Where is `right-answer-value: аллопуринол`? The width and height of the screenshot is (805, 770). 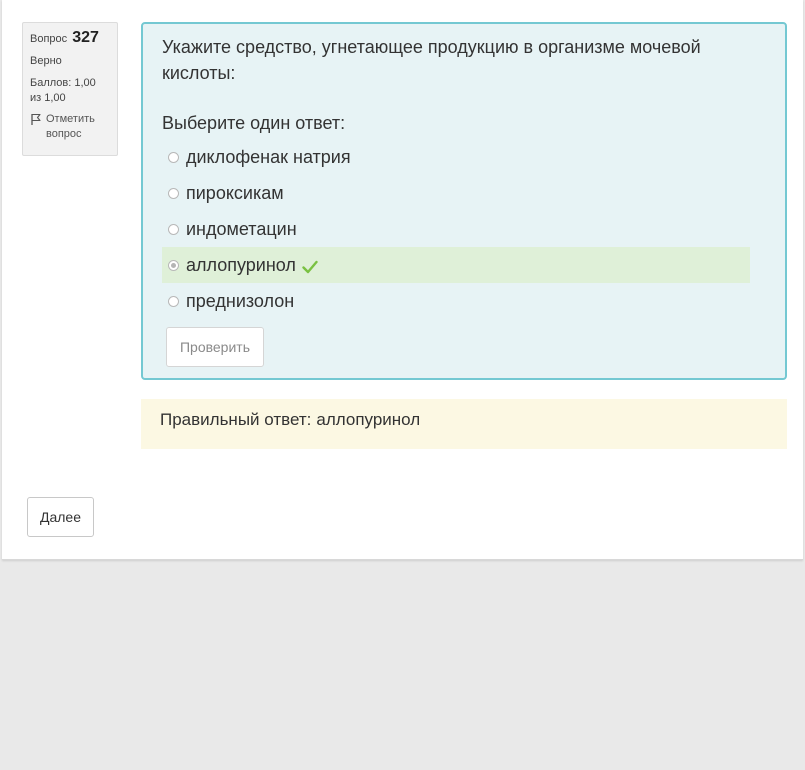
right-answer-value: аллопуринол is located at coordinates (368, 419).